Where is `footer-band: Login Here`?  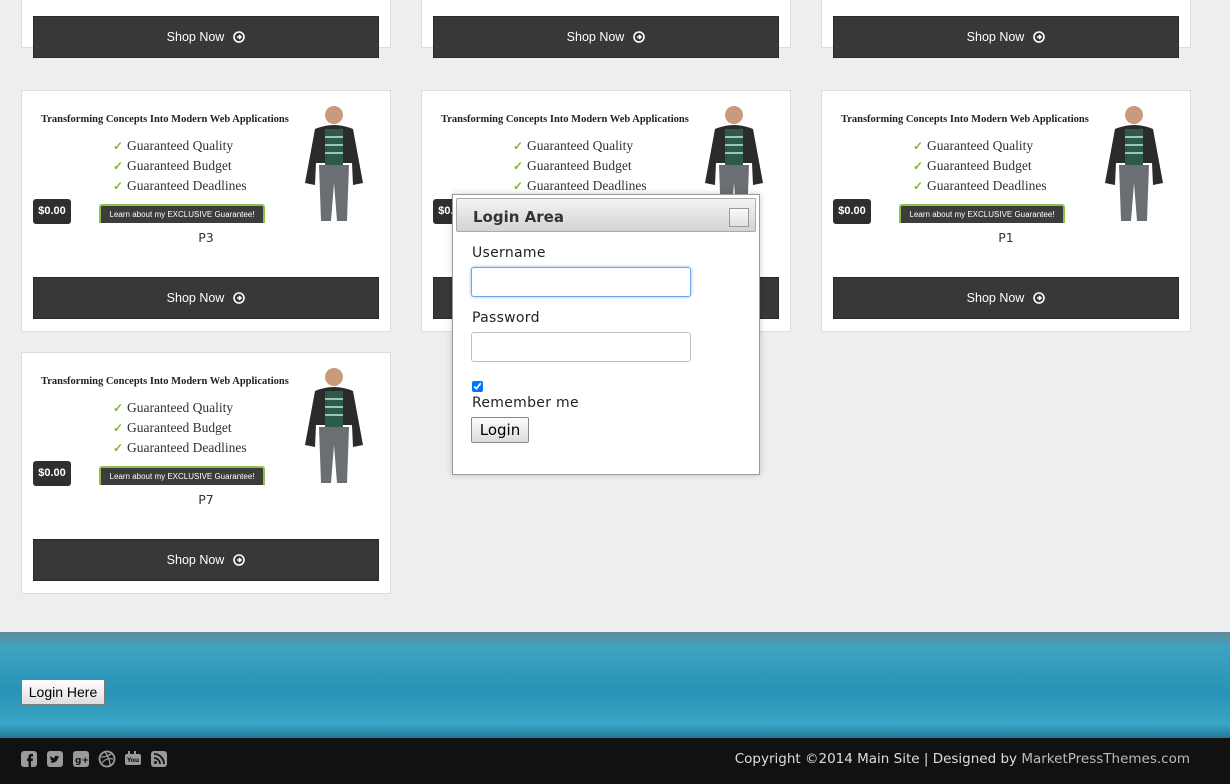 footer-band: Login Here is located at coordinates (615, 685).